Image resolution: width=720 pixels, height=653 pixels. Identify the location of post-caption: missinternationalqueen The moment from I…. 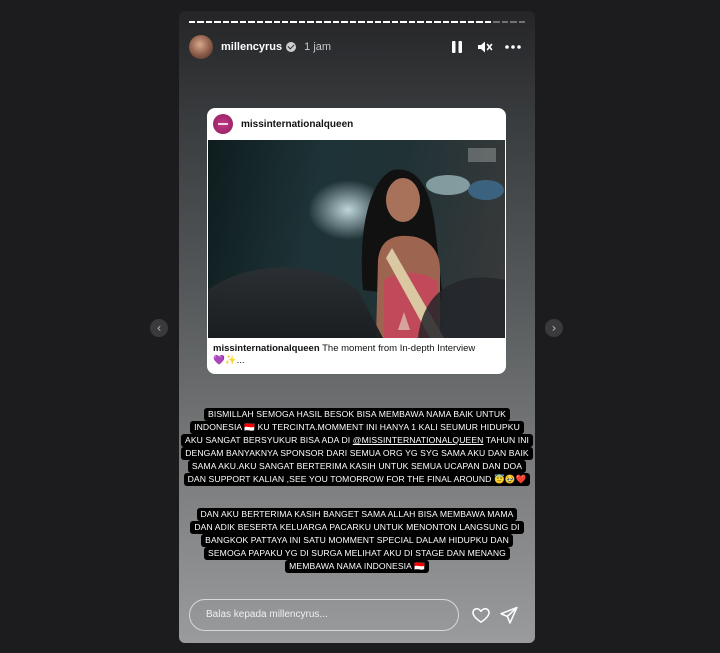
(356, 355).